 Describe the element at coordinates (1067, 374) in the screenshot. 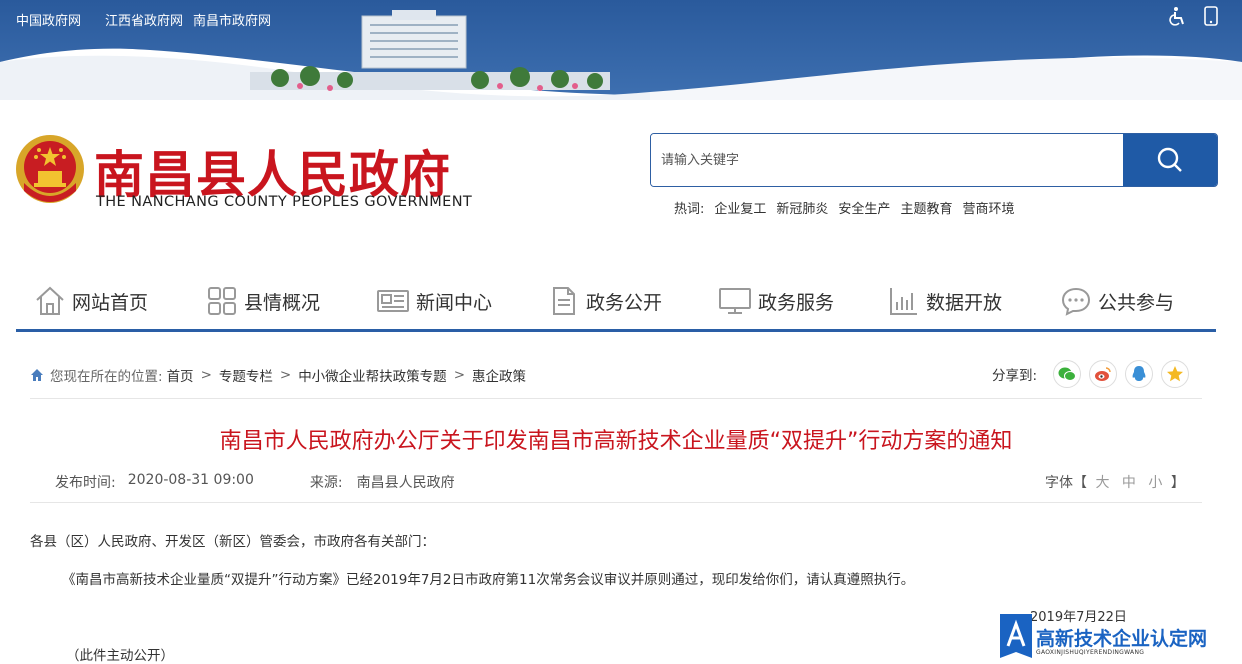

I see `wechat-icon` at that location.